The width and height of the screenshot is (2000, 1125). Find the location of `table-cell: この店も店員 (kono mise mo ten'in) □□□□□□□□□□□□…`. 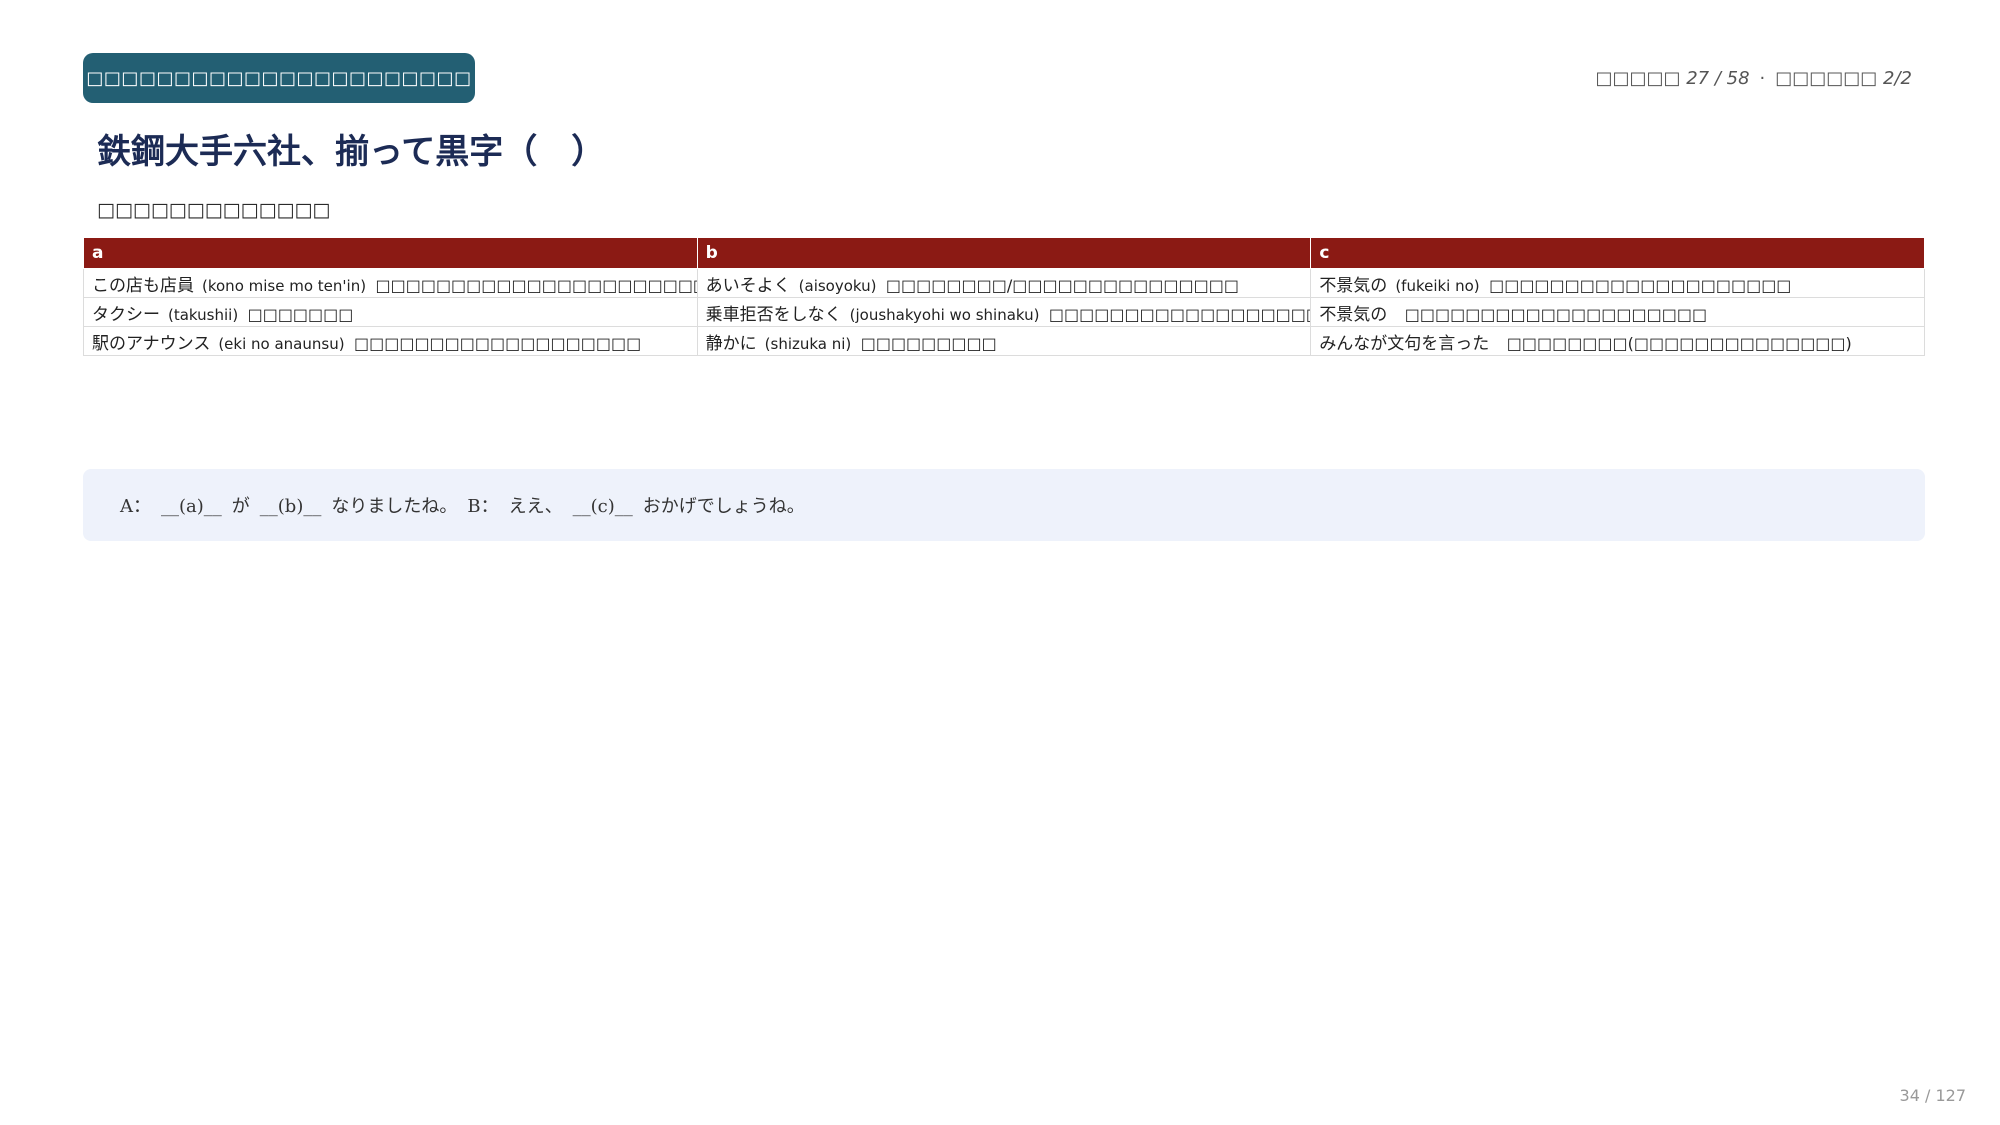

table-cell: この店も店員 (kono mise mo ten'in) □□□□□□□□□□□□… is located at coordinates (390, 283).